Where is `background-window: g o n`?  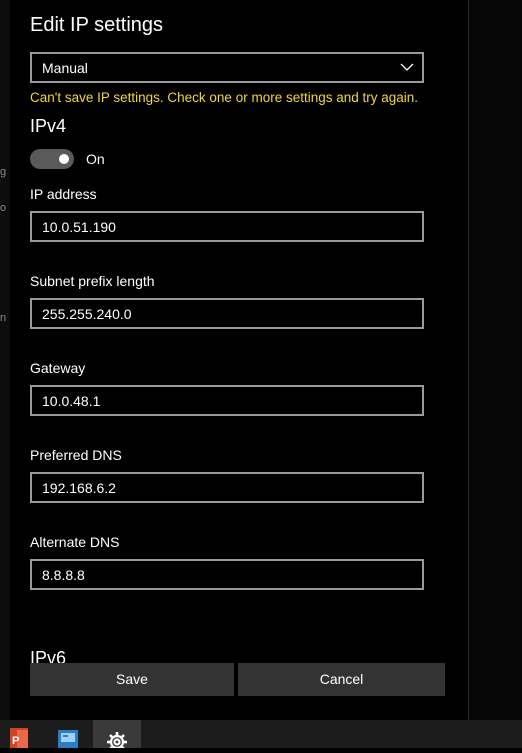
background-window: g o n is located at coordinates (5, 360).